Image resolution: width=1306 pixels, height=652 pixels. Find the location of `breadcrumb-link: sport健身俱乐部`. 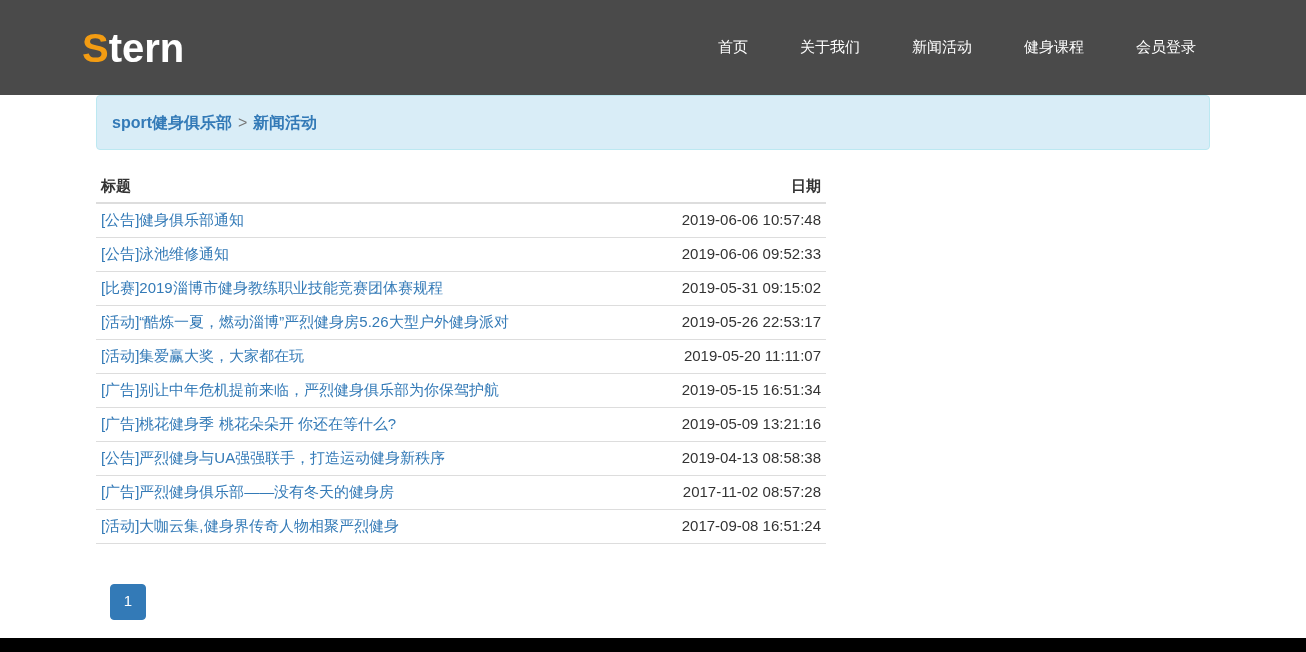

breadcrumb-link: sport健身俱乐部 is located at coordinates (172, 122).